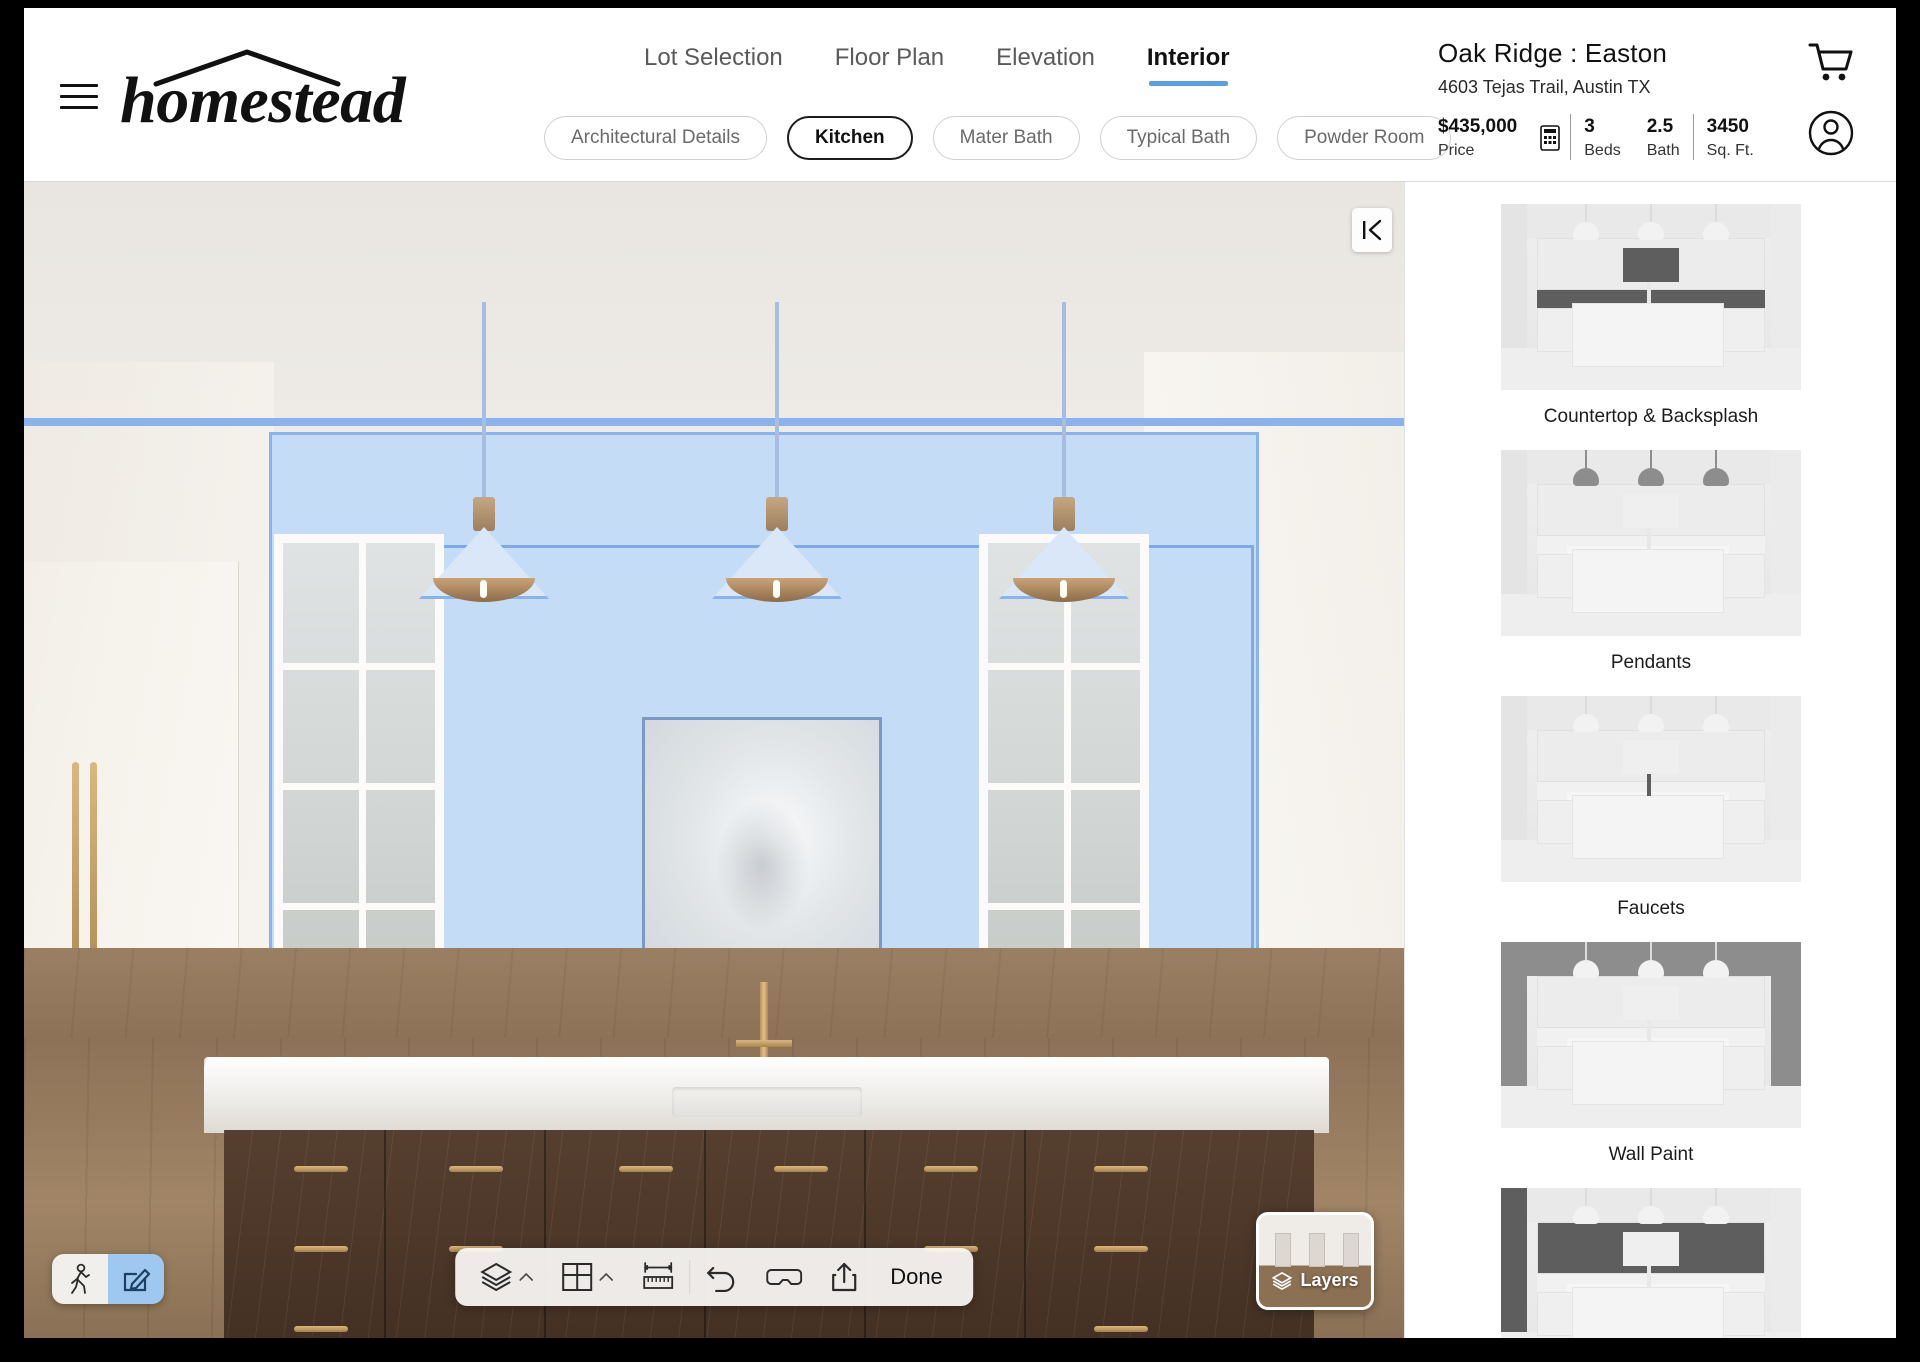 Image resolution: width=1920 pixels, height=1362 pixels. What do you see at coordinates (80, 99) in the screenshot?
I see `hamburger-menu-icon` at bounding box center [80, 99].